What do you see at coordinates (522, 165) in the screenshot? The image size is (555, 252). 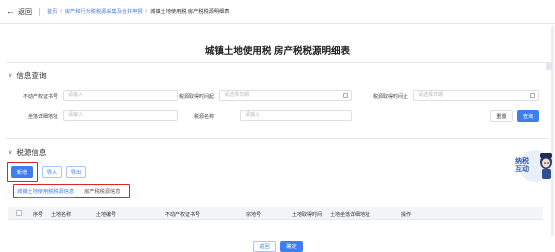 I see `mascot-label: 纳税互动` at bounding box center [522, 165].